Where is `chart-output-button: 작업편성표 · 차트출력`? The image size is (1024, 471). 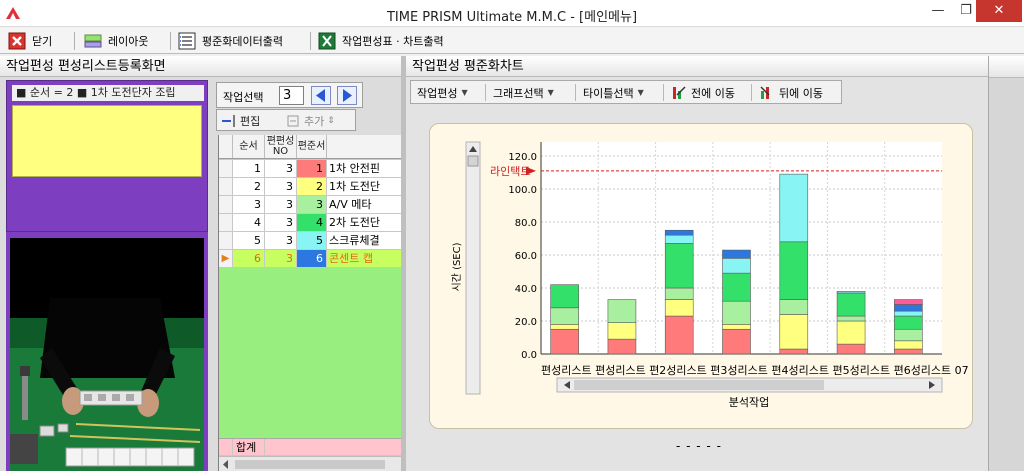 chart-output-button: 작업편성표 · 차트출력 is located at coordinates (381, 41).